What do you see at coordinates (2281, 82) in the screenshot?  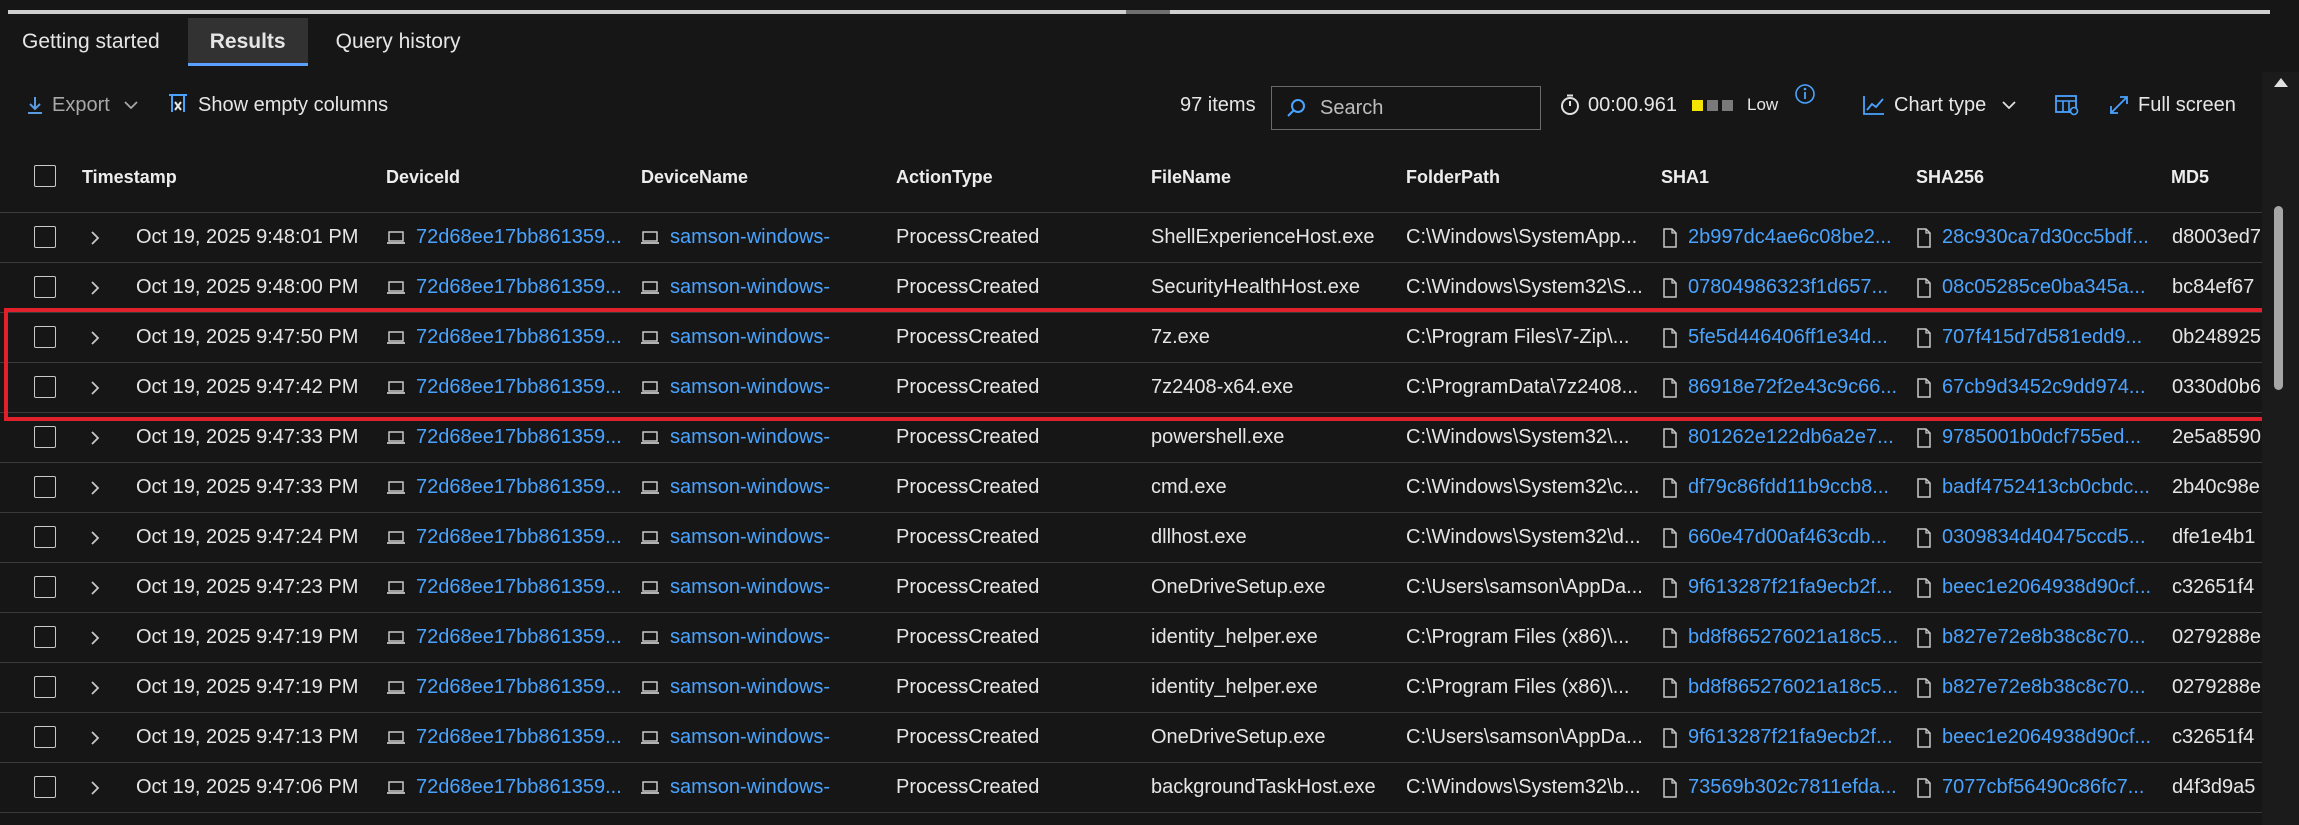 I see `scroll-up-arrow-icon` at bounding box center [2281, 82].